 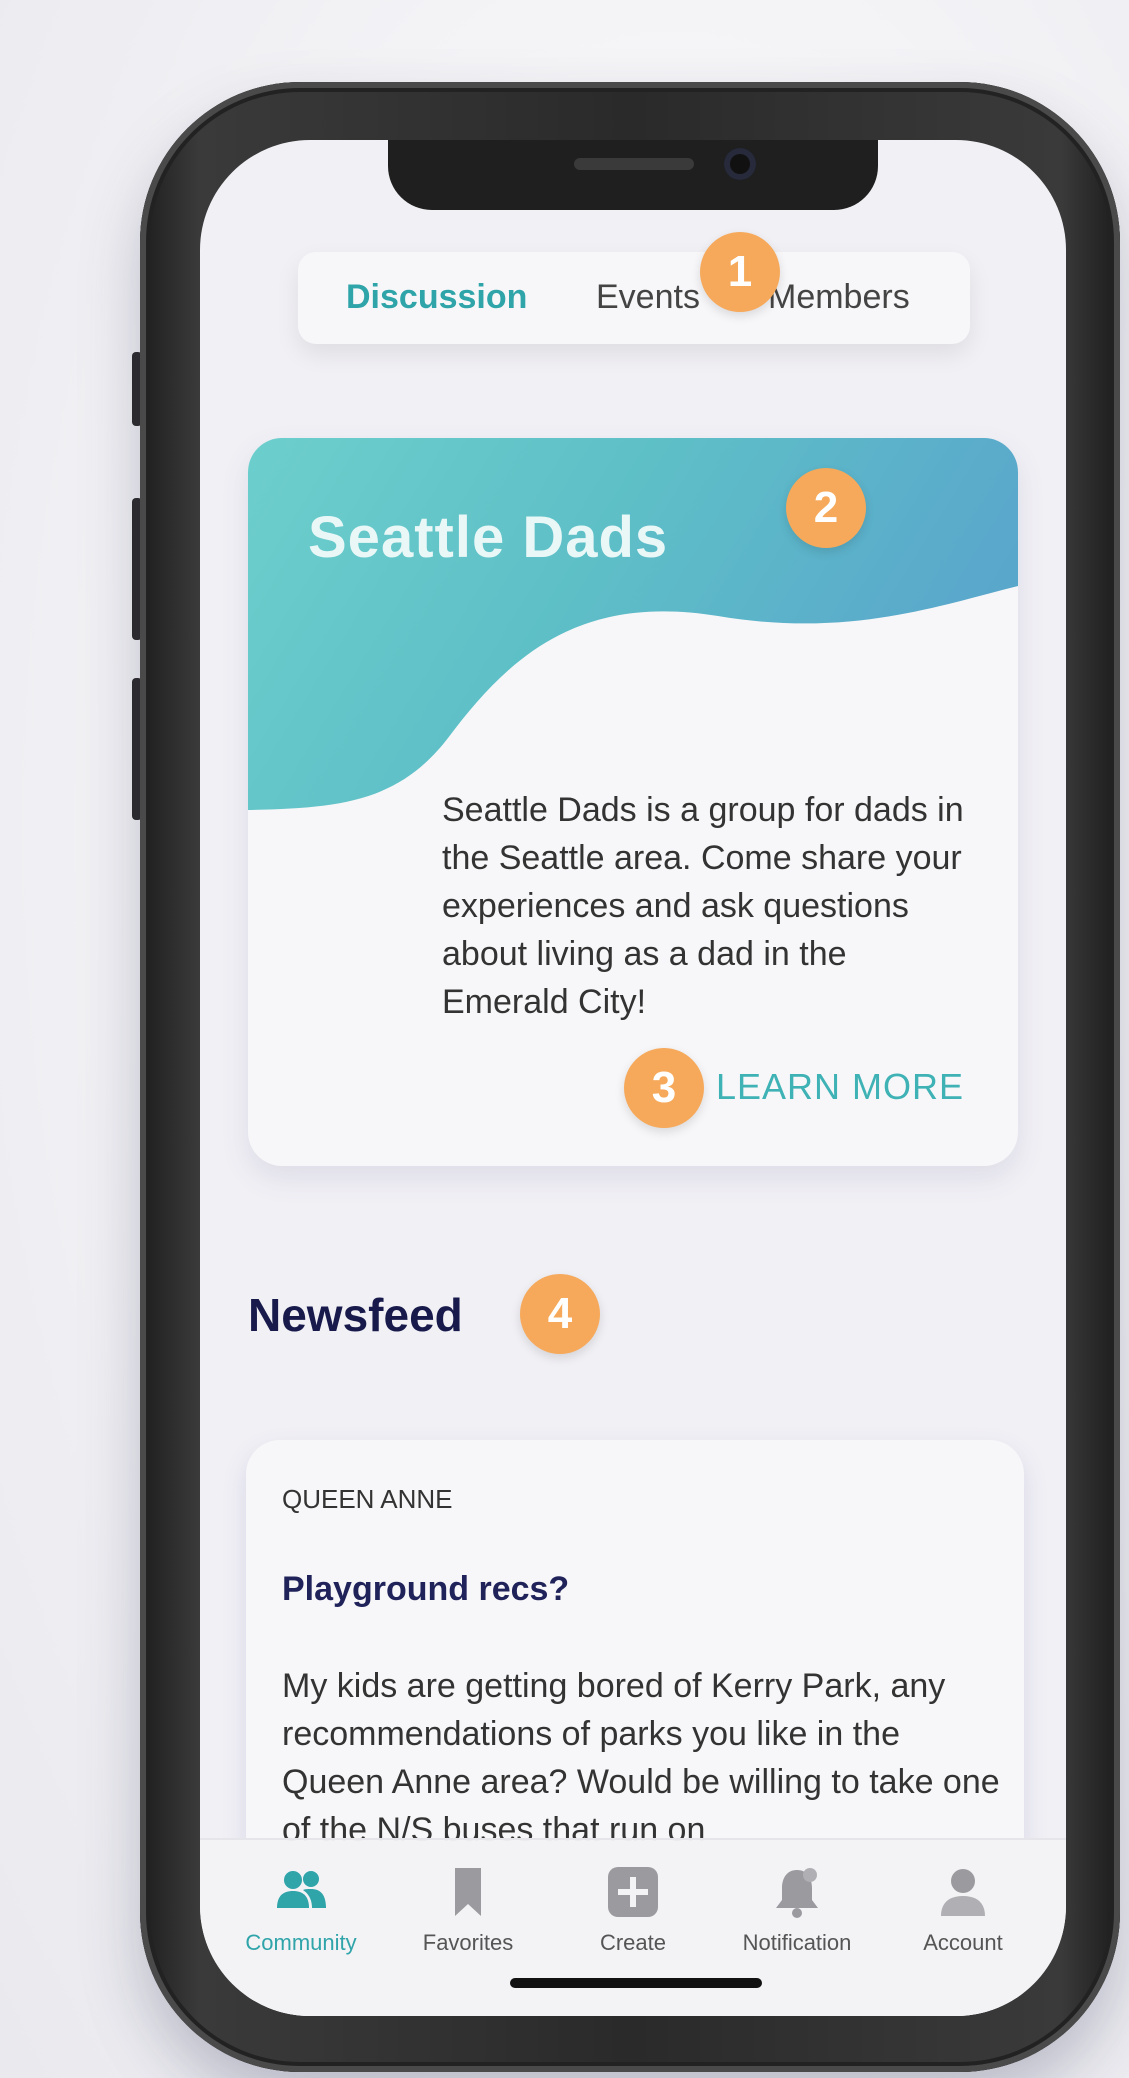 What do you see at coordinates (633, 1942) in the screenshot?
I see `nav-label-create: Create` at bounding box center [633, 1942].